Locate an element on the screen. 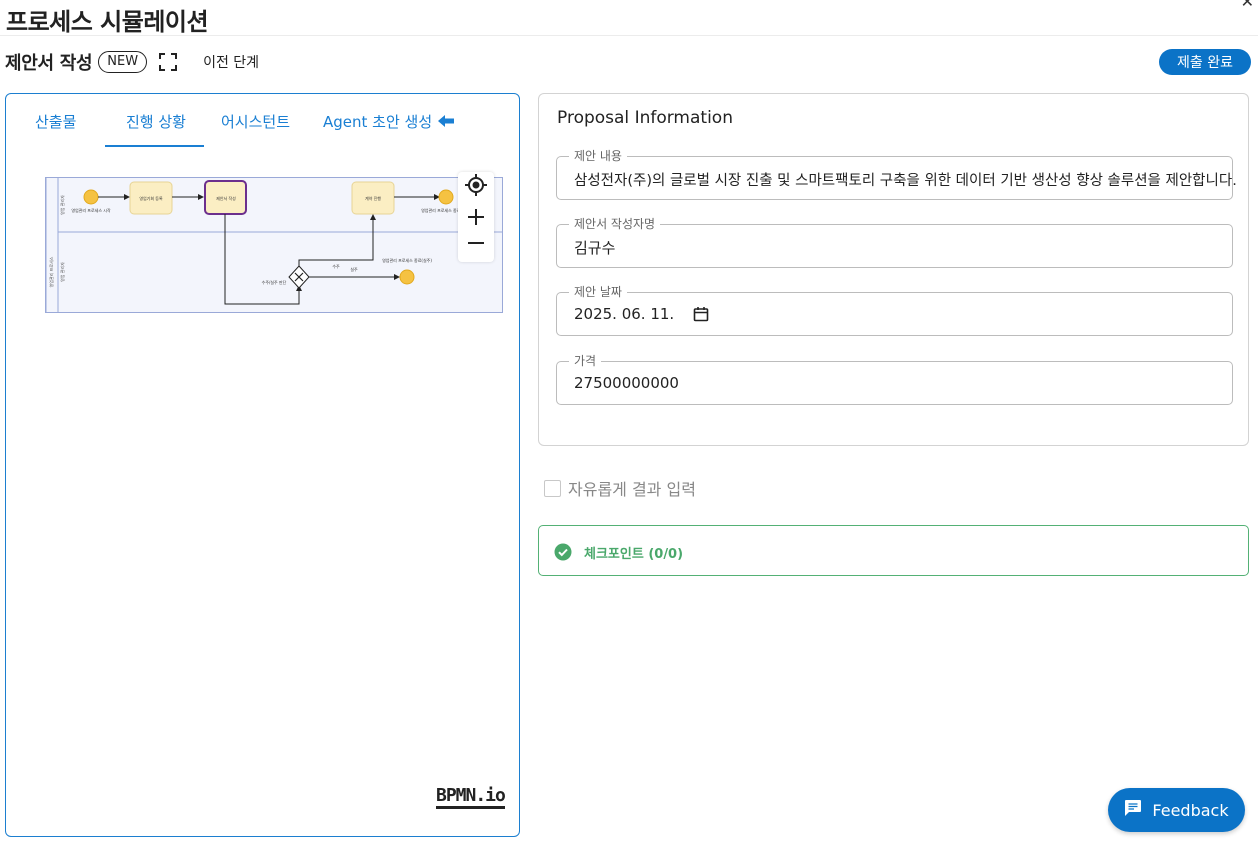 This screenshot has height=845, width=1258. close-icon: ✕ is located at coordinates (1247, 5).